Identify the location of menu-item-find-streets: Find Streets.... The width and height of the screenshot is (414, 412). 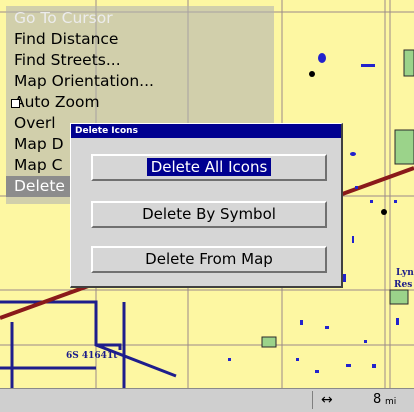
(67, 60).